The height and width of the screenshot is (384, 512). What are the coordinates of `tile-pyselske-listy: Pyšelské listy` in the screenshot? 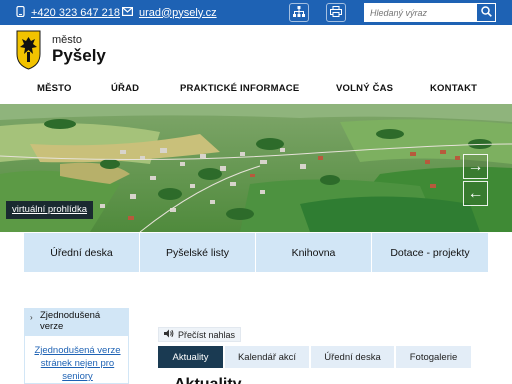 It's located at (197, 252).